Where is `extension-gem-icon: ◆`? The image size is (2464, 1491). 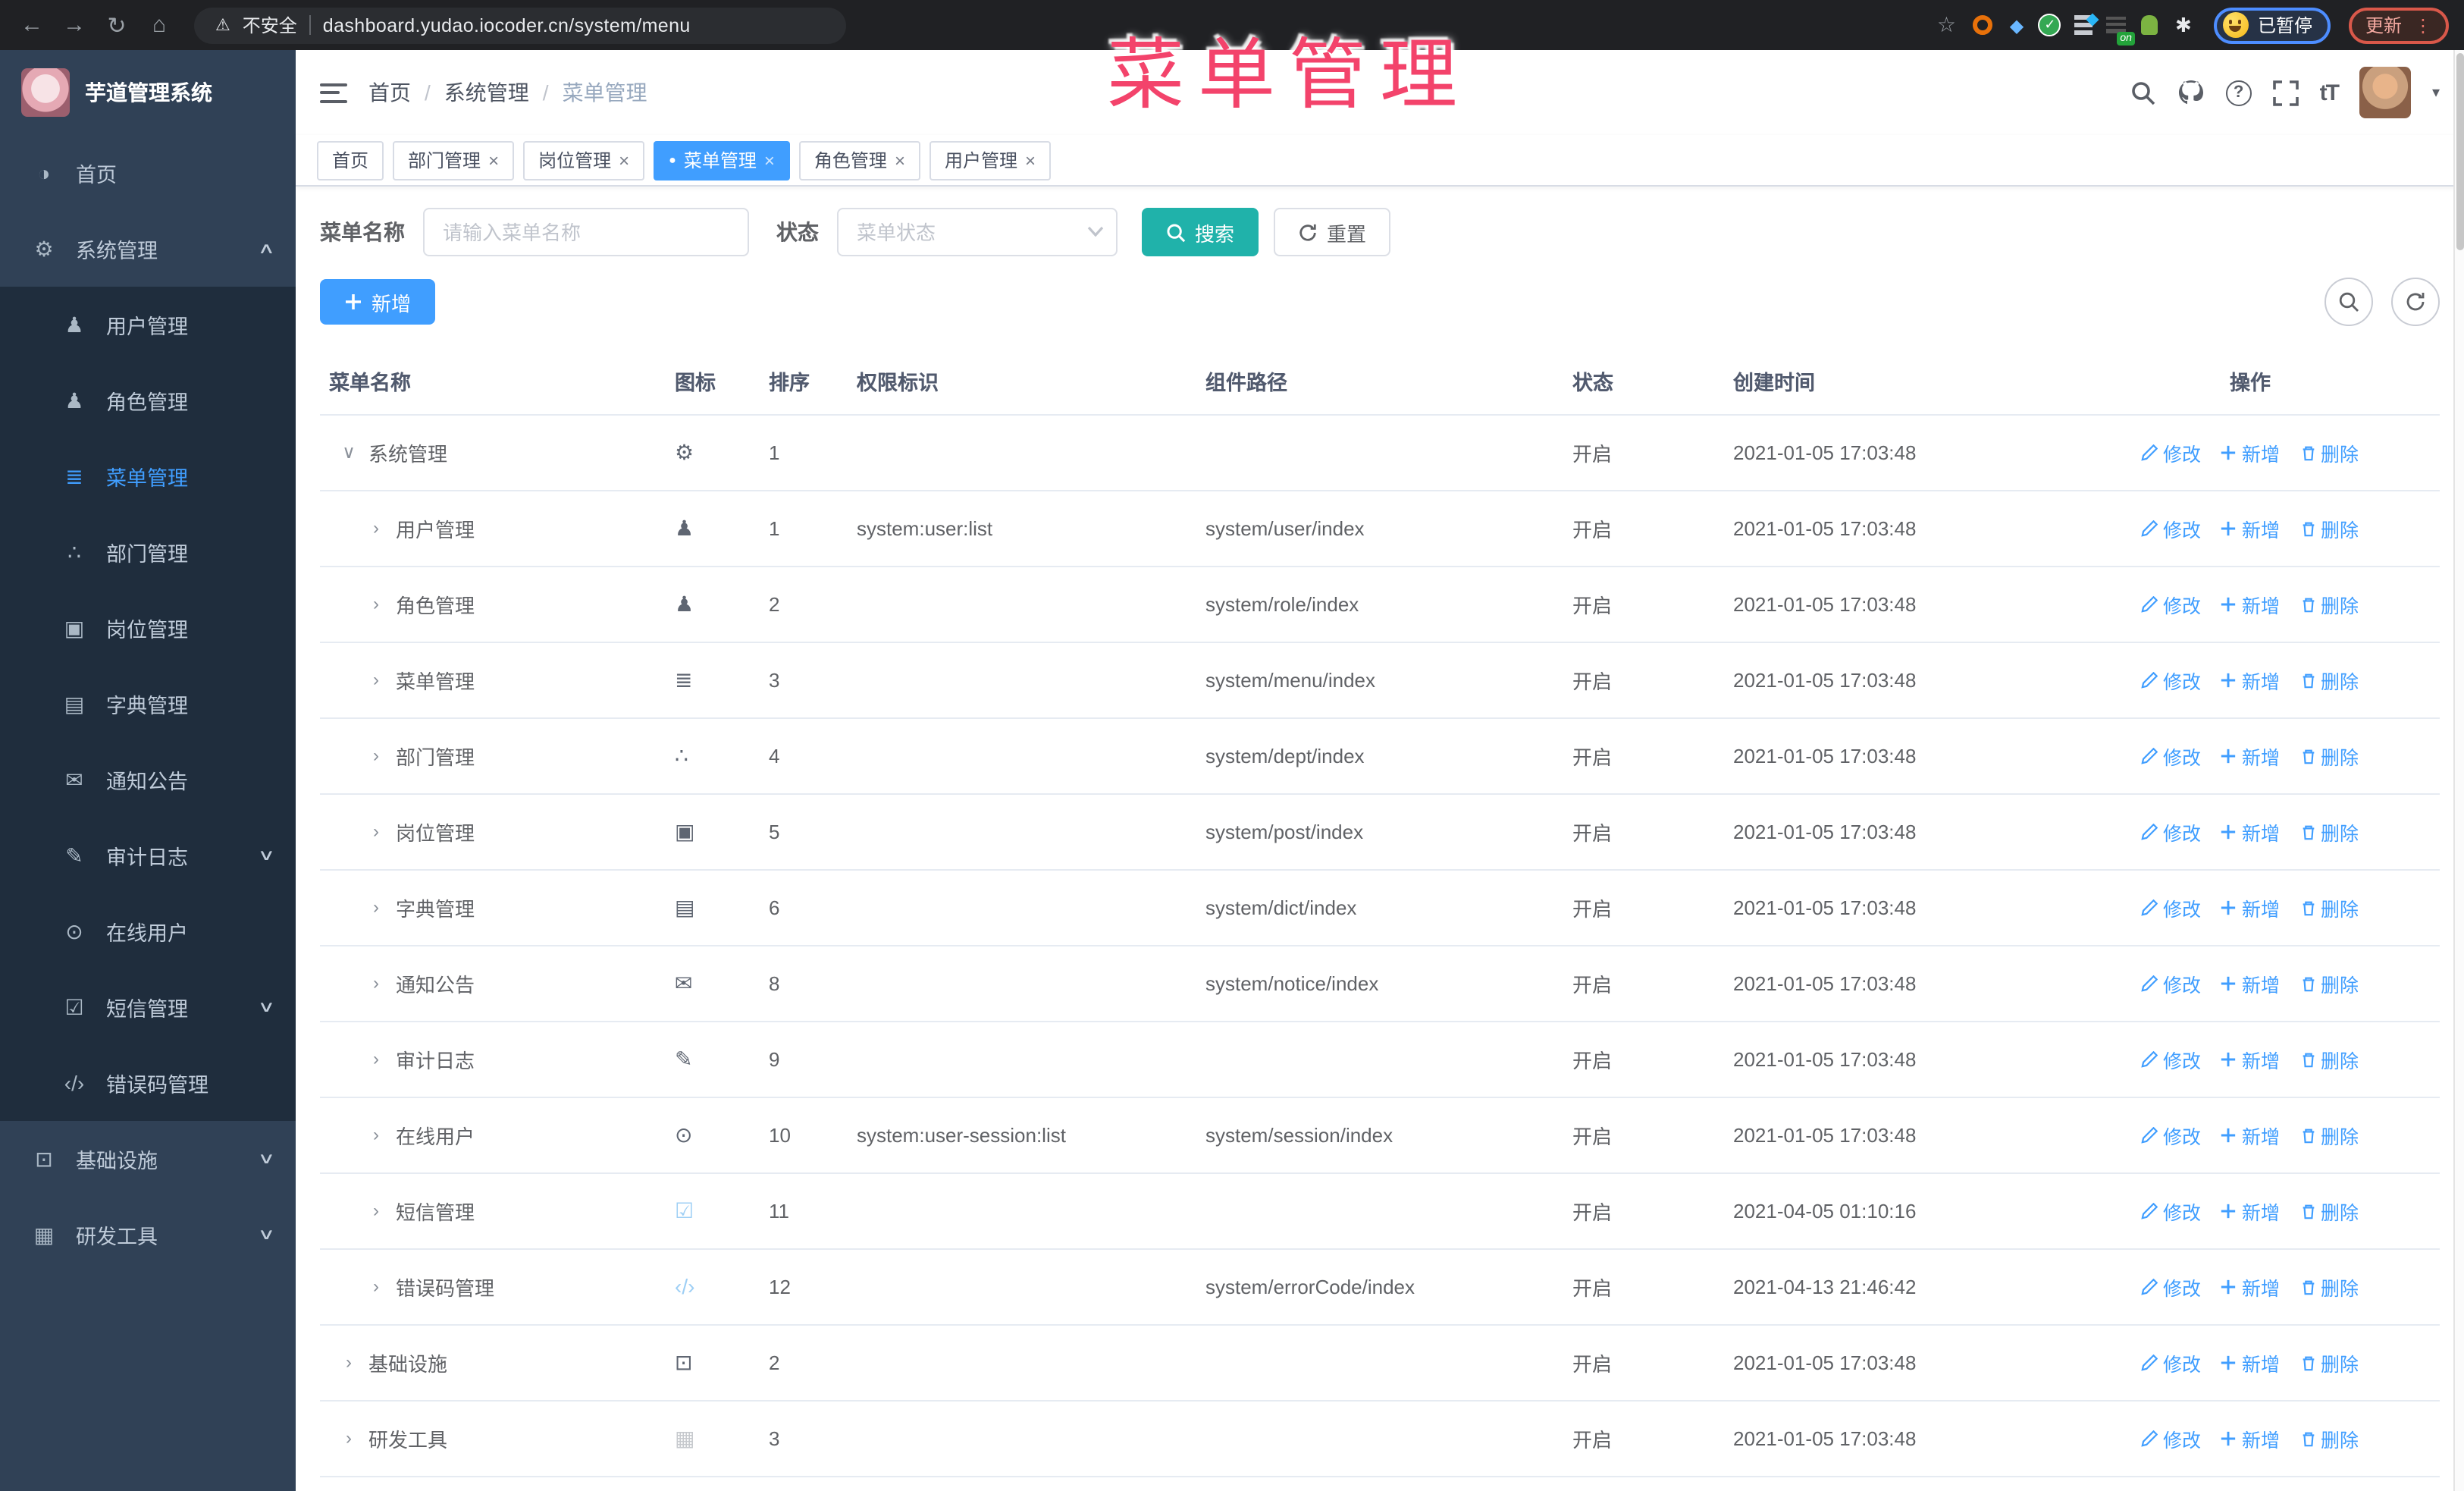 extension-gem-icon: ◆ is located at coordinates (2017, 25).